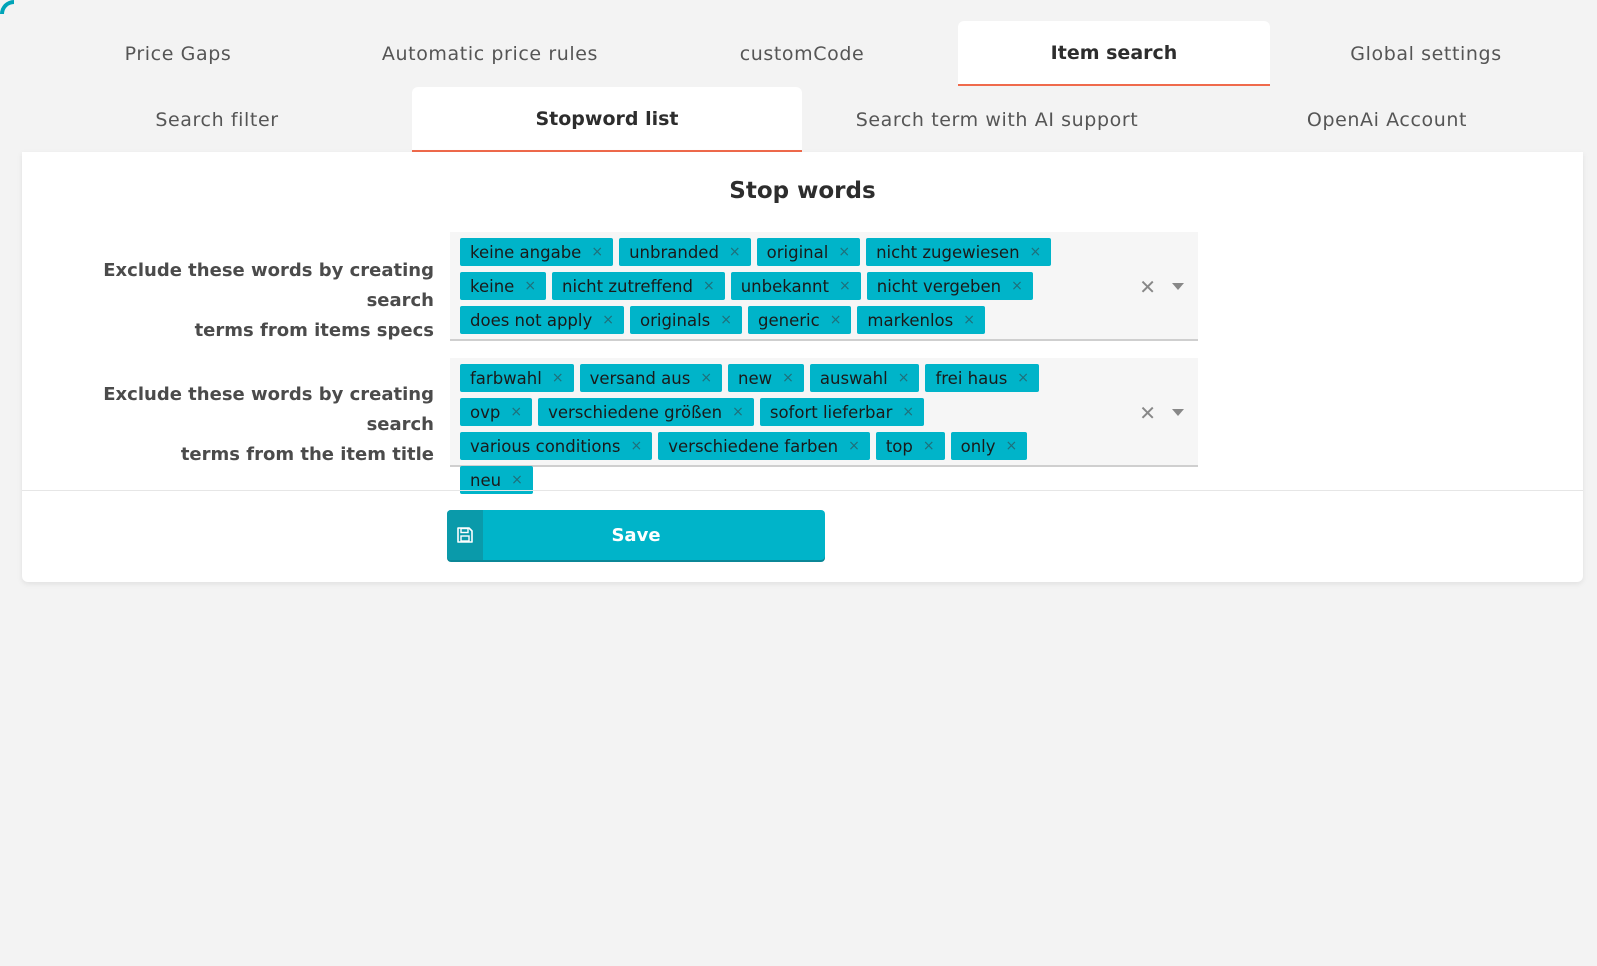 This screenshot has height=966, width=1597. I want to click on stopword-tag-label: top, so click(899, 446).